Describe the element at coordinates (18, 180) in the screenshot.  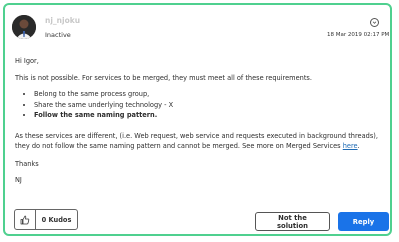
I see `post-signature: NJ` at that location.